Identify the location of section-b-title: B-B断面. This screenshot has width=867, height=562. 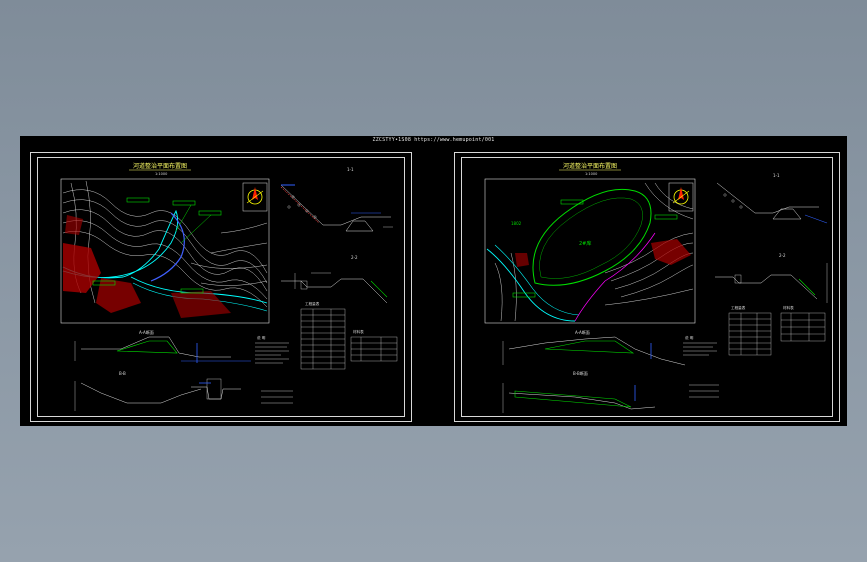
(580, 373).